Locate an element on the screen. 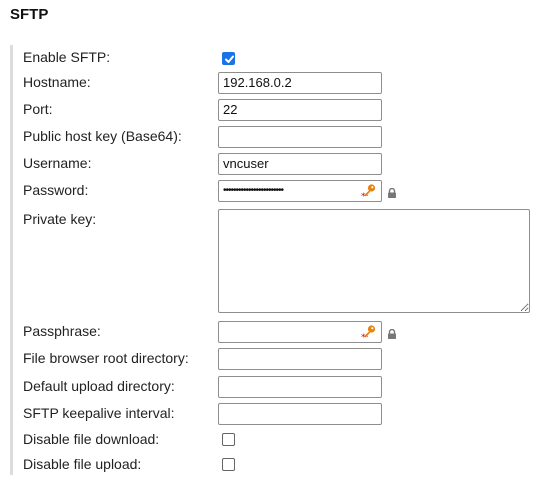 The height and width of the screenshot is (487, 541). port-input: 22 is located at coordinates (300, 110).